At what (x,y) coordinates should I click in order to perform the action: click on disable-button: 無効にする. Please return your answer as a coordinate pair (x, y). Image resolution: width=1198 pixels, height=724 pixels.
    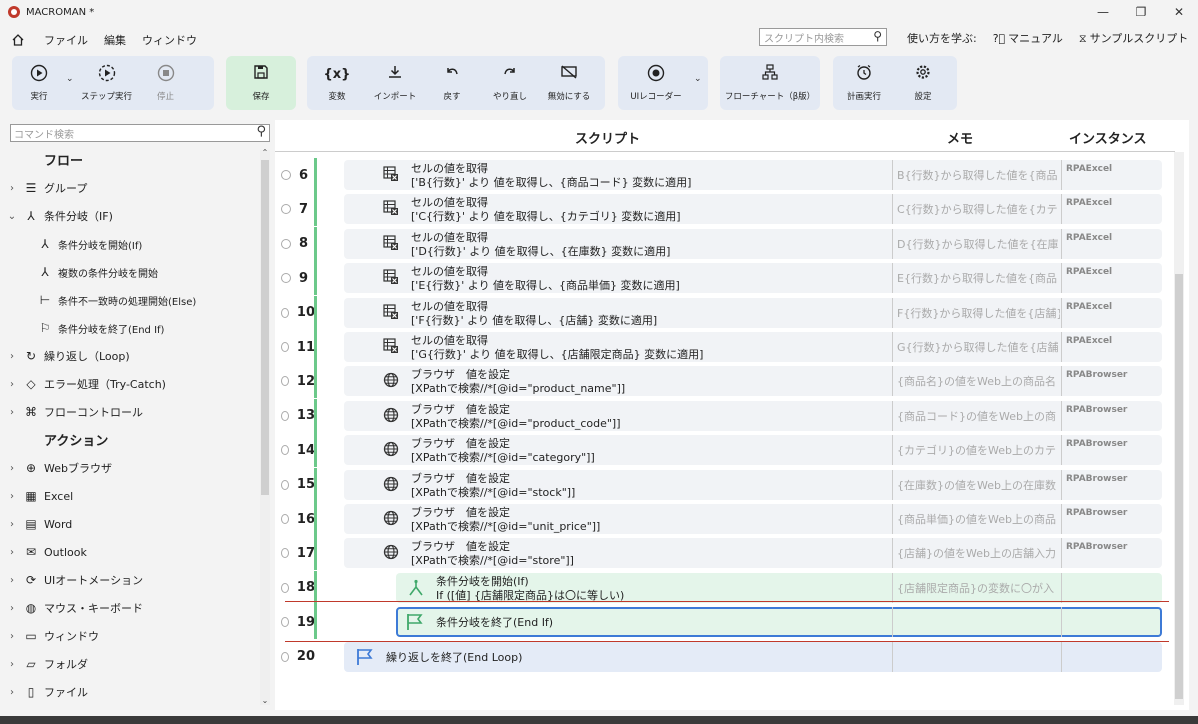
    Looking at the image, I should click on (569, 83).